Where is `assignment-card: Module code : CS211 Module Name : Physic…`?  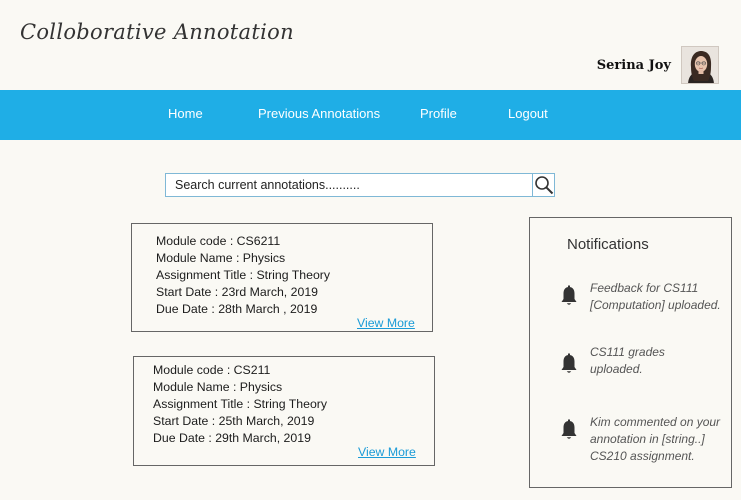 assignment-card: Module code : CS211 Module Name : Physic… is located at coordinates (284, 411).